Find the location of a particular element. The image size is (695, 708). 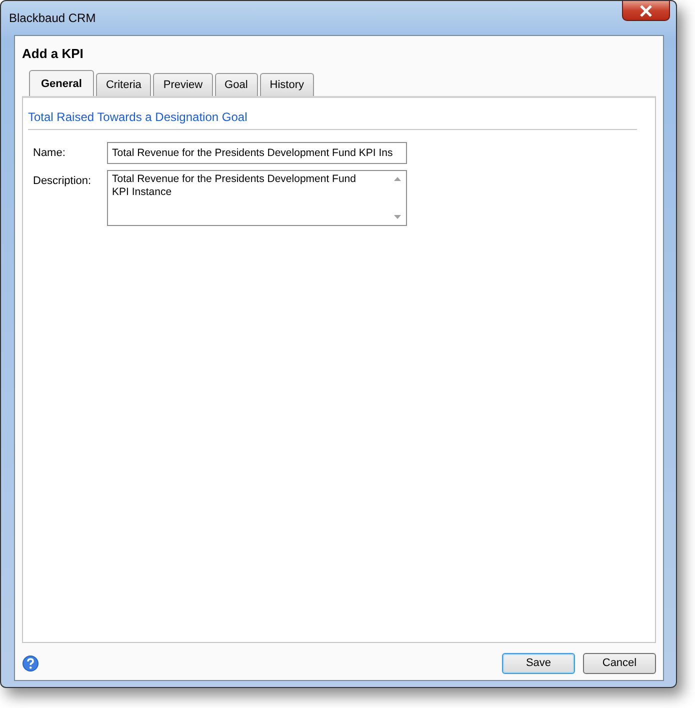

help-icon is located at coordinates (30, 663).